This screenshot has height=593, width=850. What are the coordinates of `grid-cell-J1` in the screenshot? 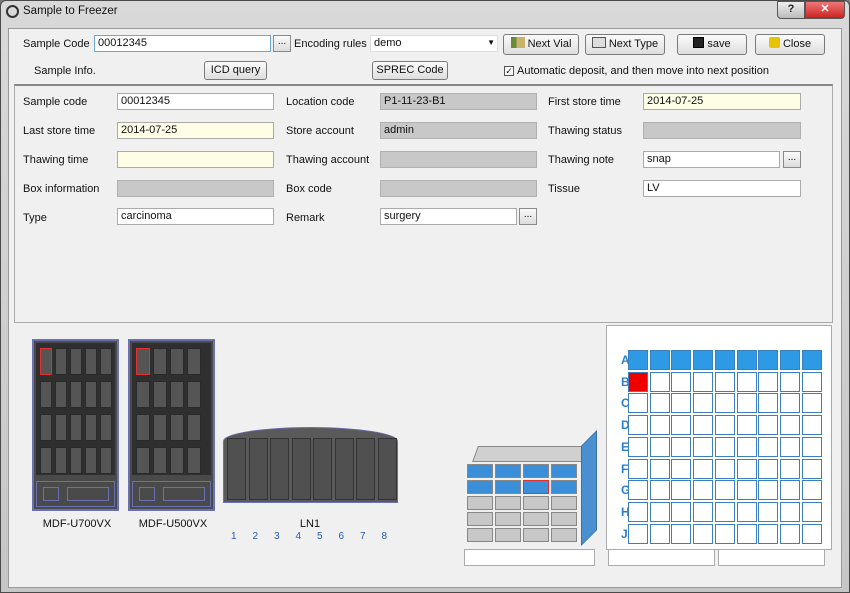 It's located at (638, 533).